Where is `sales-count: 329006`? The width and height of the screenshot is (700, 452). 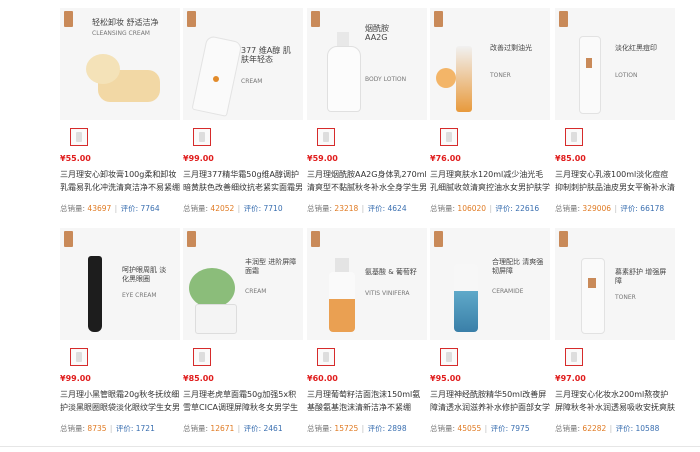 sales-count: 329006 is located at coordinates (597, 208).